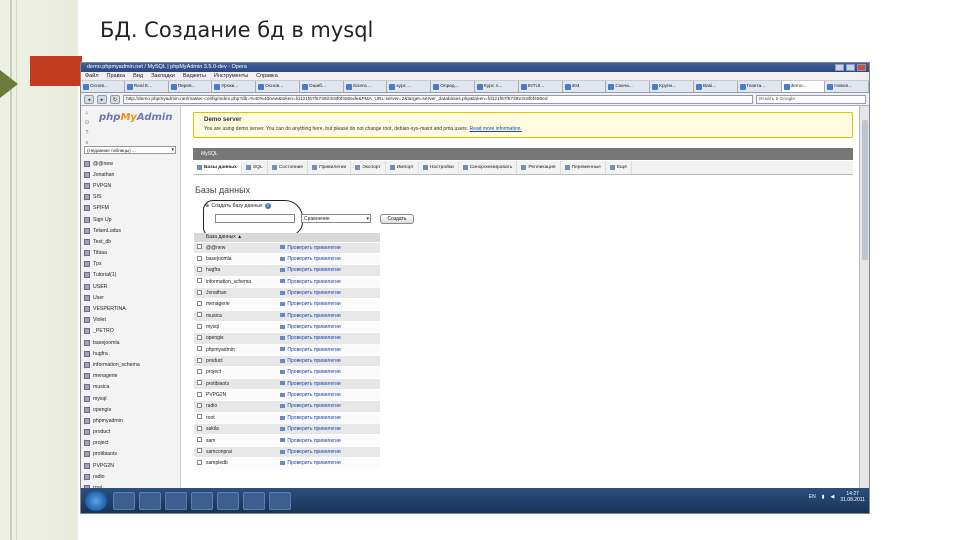 This screenshot has height=540, width=960. Describe the element at coordinates (523, 154) in the screenshot. I see `server-breadcrumb: MySQL` at that location.